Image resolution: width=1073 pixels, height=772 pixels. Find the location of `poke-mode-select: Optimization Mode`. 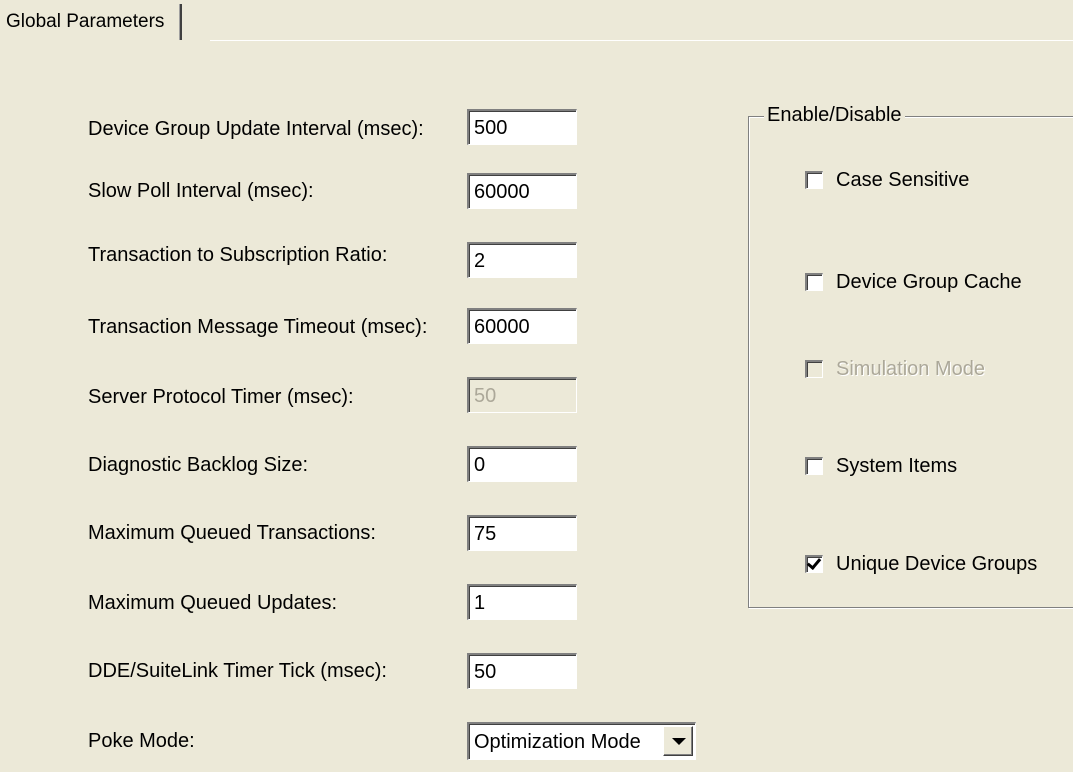

poke-mode-select: Optimization Mode is located at coordinates (581, 741).